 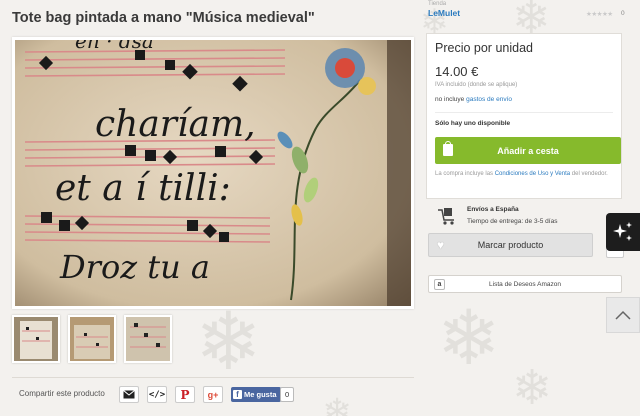 I want to click on pinterest-icon: P, so click(x=185, y=394).